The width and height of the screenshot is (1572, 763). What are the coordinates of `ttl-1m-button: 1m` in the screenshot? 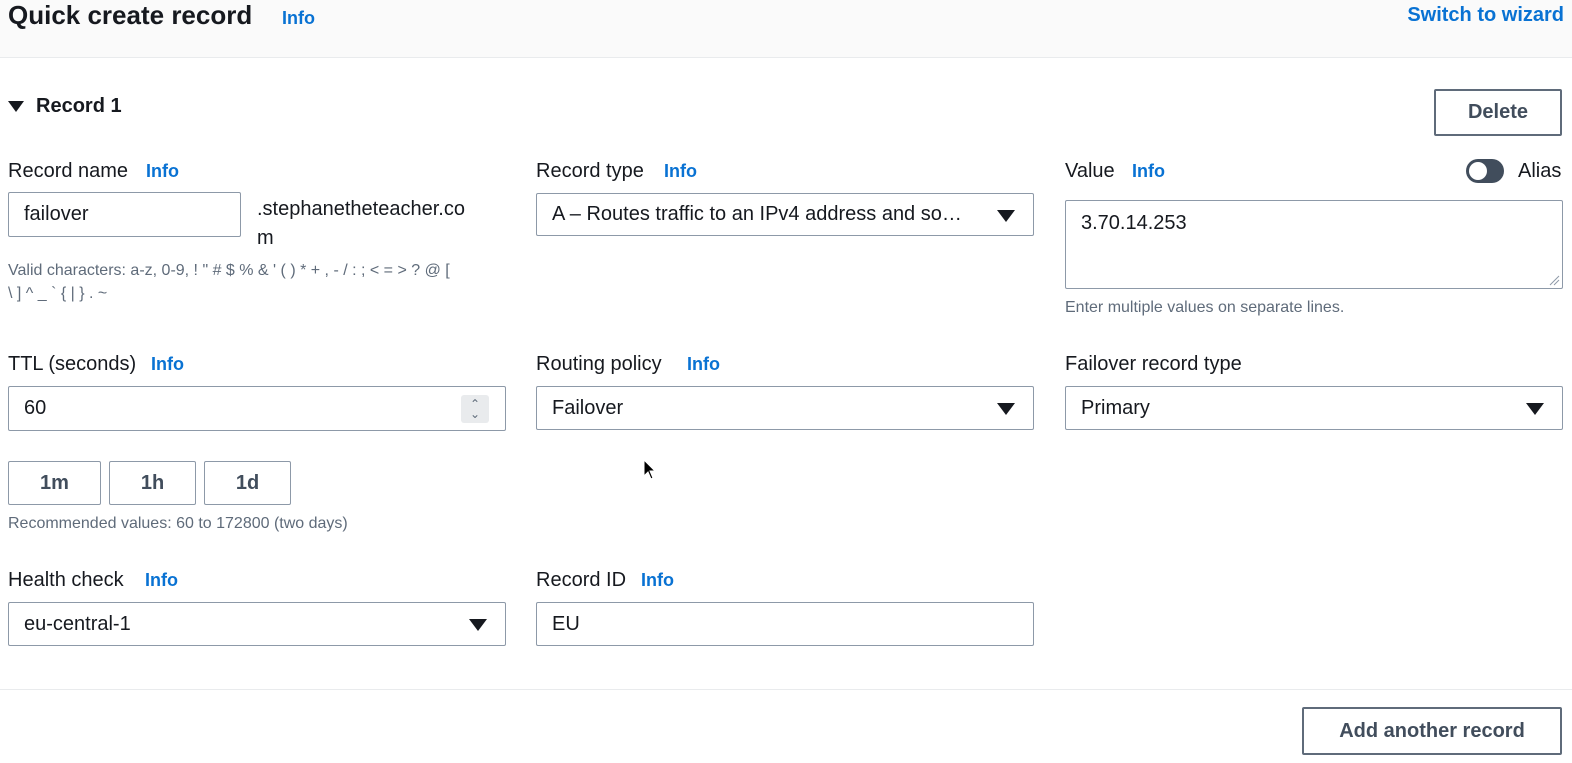 It's located at (54, 483).